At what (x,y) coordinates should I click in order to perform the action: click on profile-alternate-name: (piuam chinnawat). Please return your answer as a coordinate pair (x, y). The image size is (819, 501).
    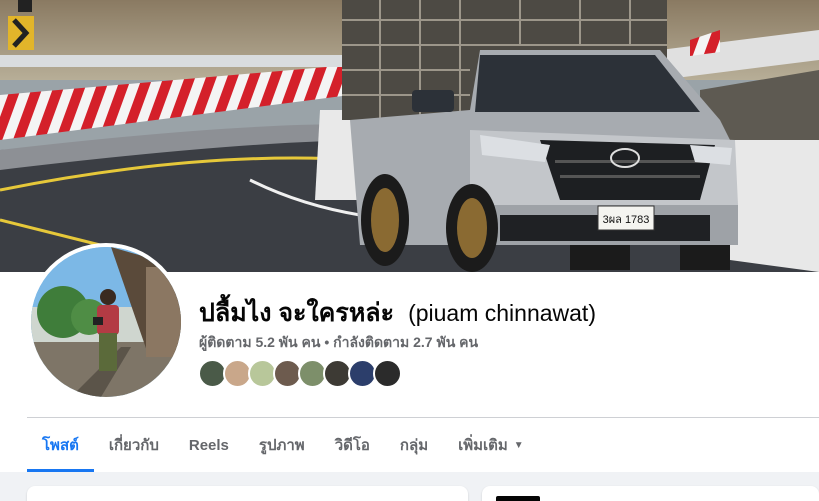
    Looking at the image, I should click on (502, 313).